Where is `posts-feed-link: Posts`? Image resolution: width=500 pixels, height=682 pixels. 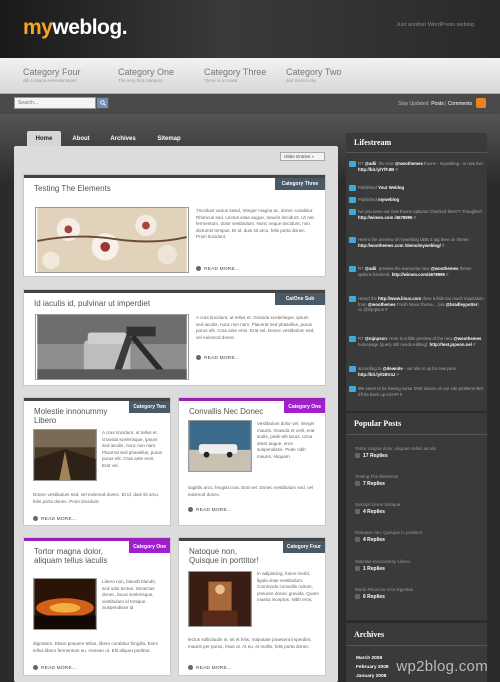
posts-feed-link: Posts is located at coordinates (437, 104).